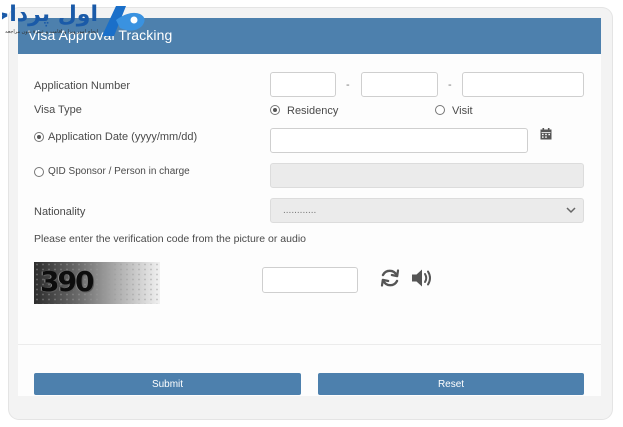 This screenshot has height=427, width=623. What do you see at coordinates (275, 110) in the screenshot?
I see `visa-type-residency-radio` at bounding box center [275, 110].